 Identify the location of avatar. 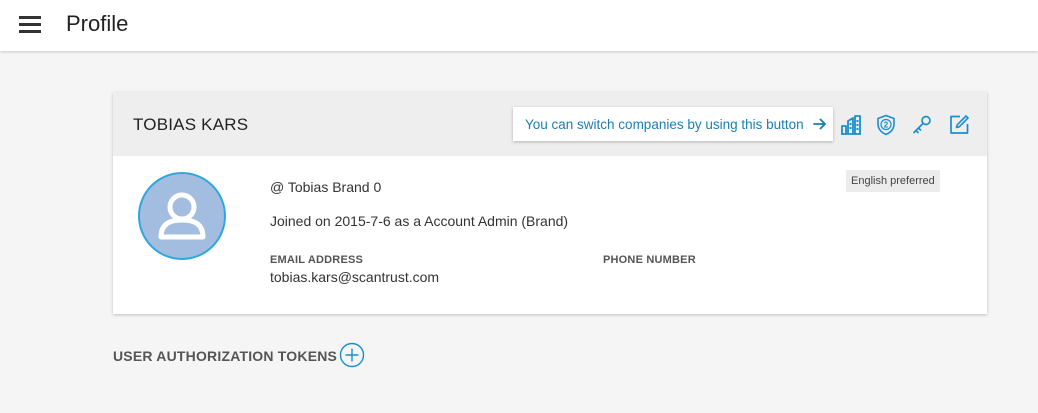
(182, 216).